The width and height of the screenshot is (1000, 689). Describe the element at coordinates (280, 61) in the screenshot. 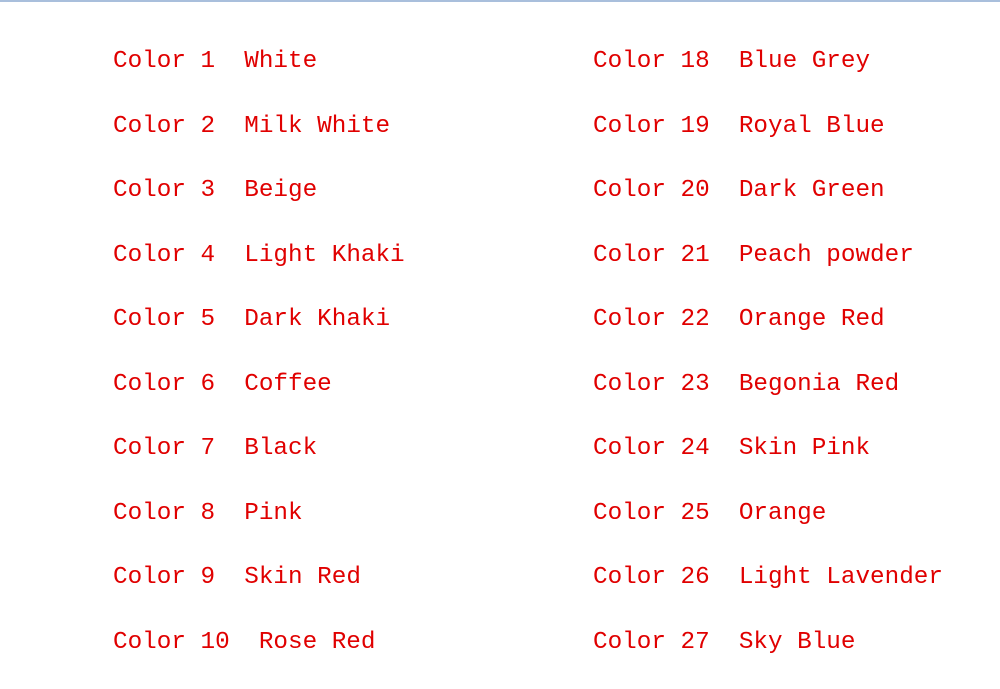

I see `color-name: White` at that location.